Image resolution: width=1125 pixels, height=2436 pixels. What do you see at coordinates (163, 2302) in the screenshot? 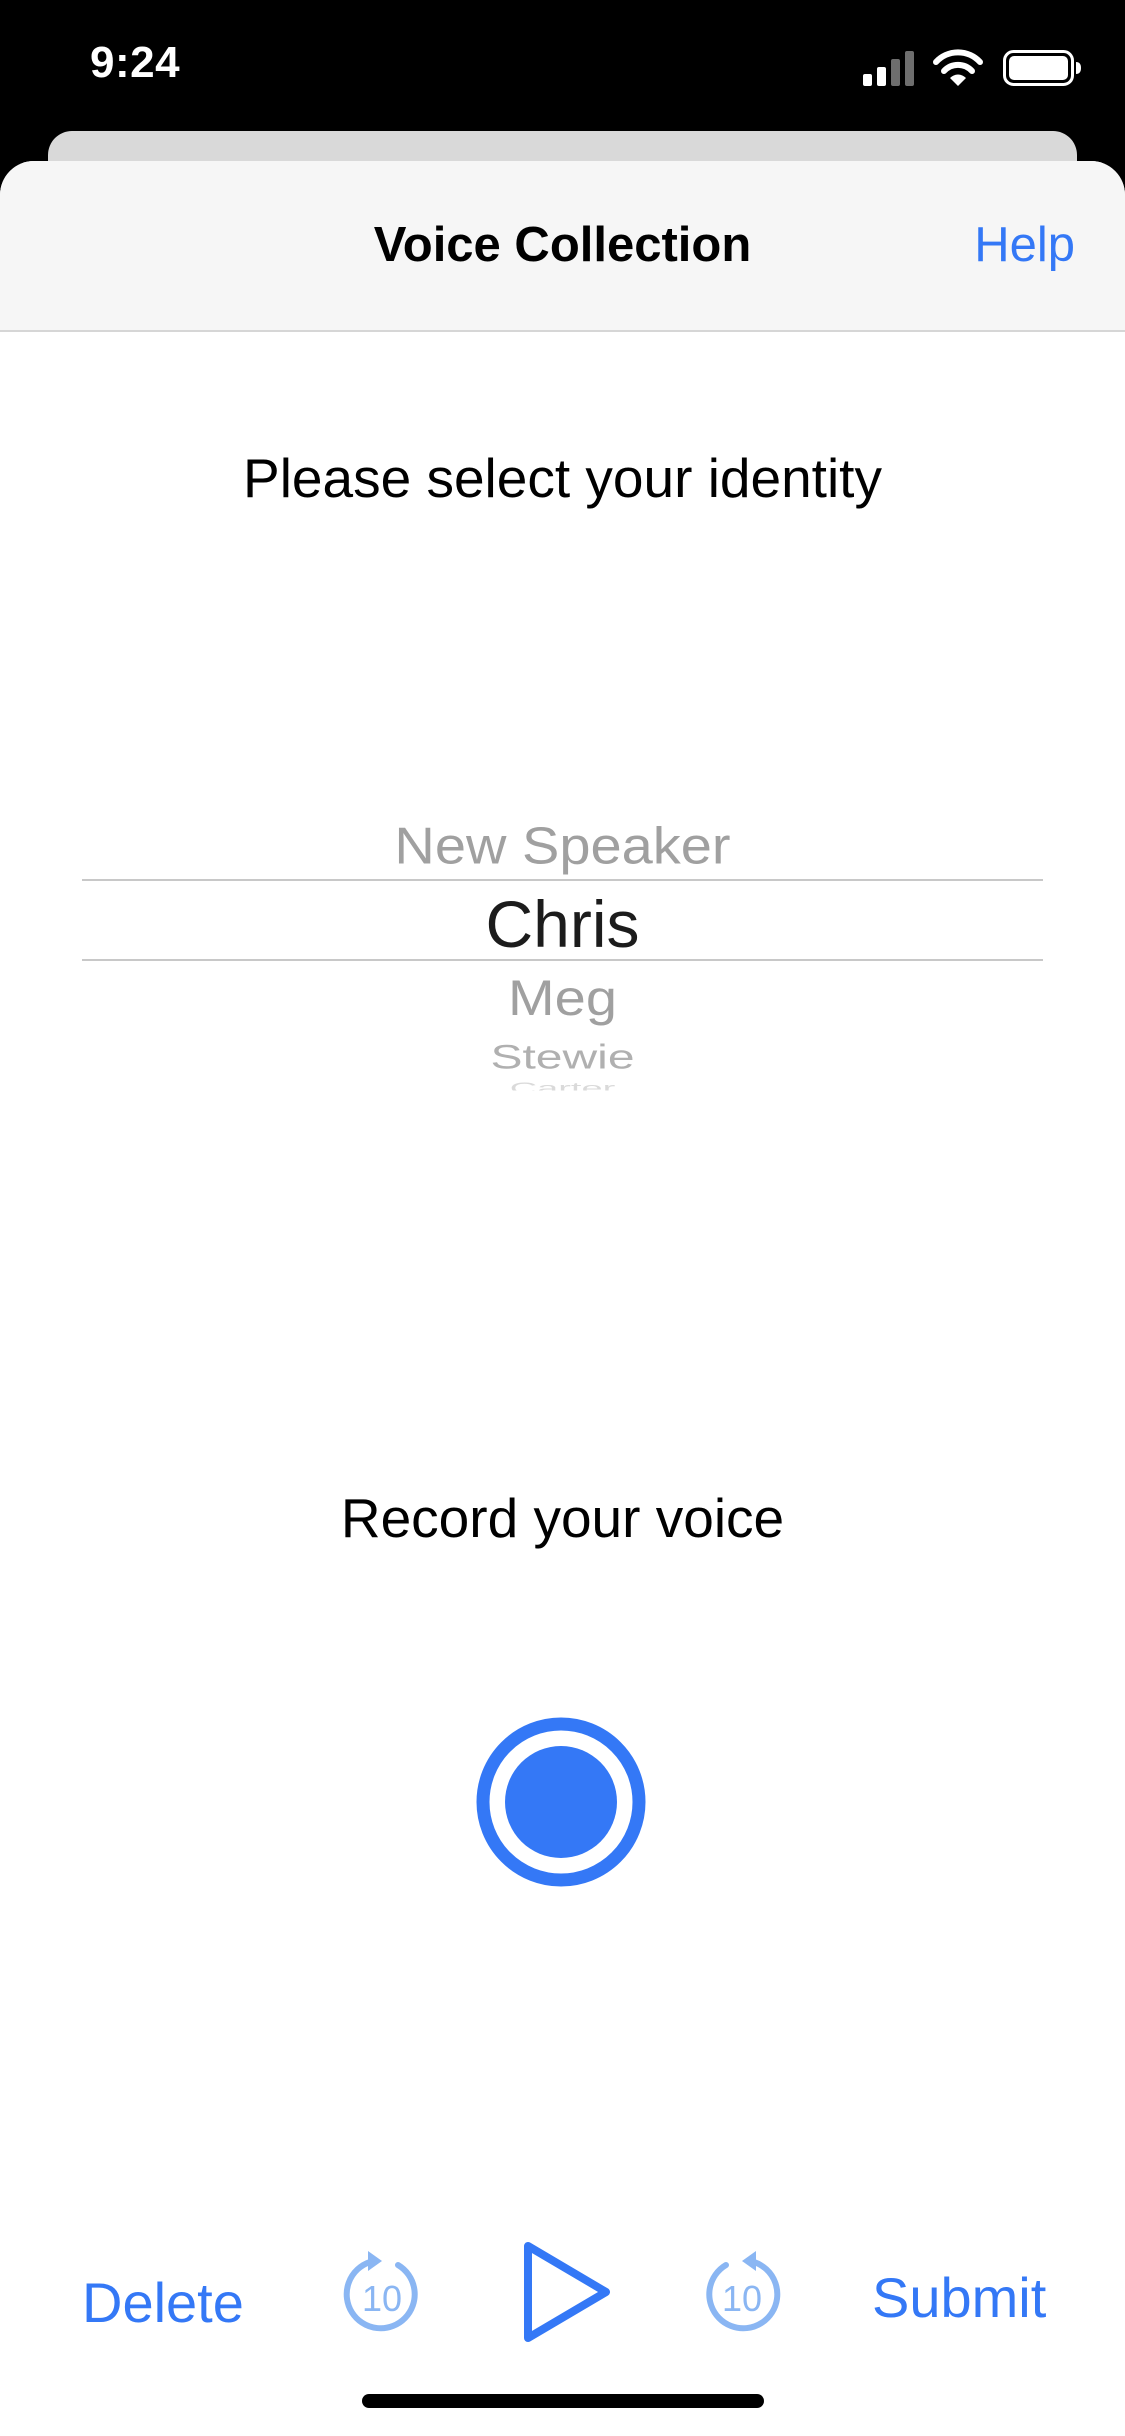
I see `delete-button: Delete` at bounding box center [163, 2302].